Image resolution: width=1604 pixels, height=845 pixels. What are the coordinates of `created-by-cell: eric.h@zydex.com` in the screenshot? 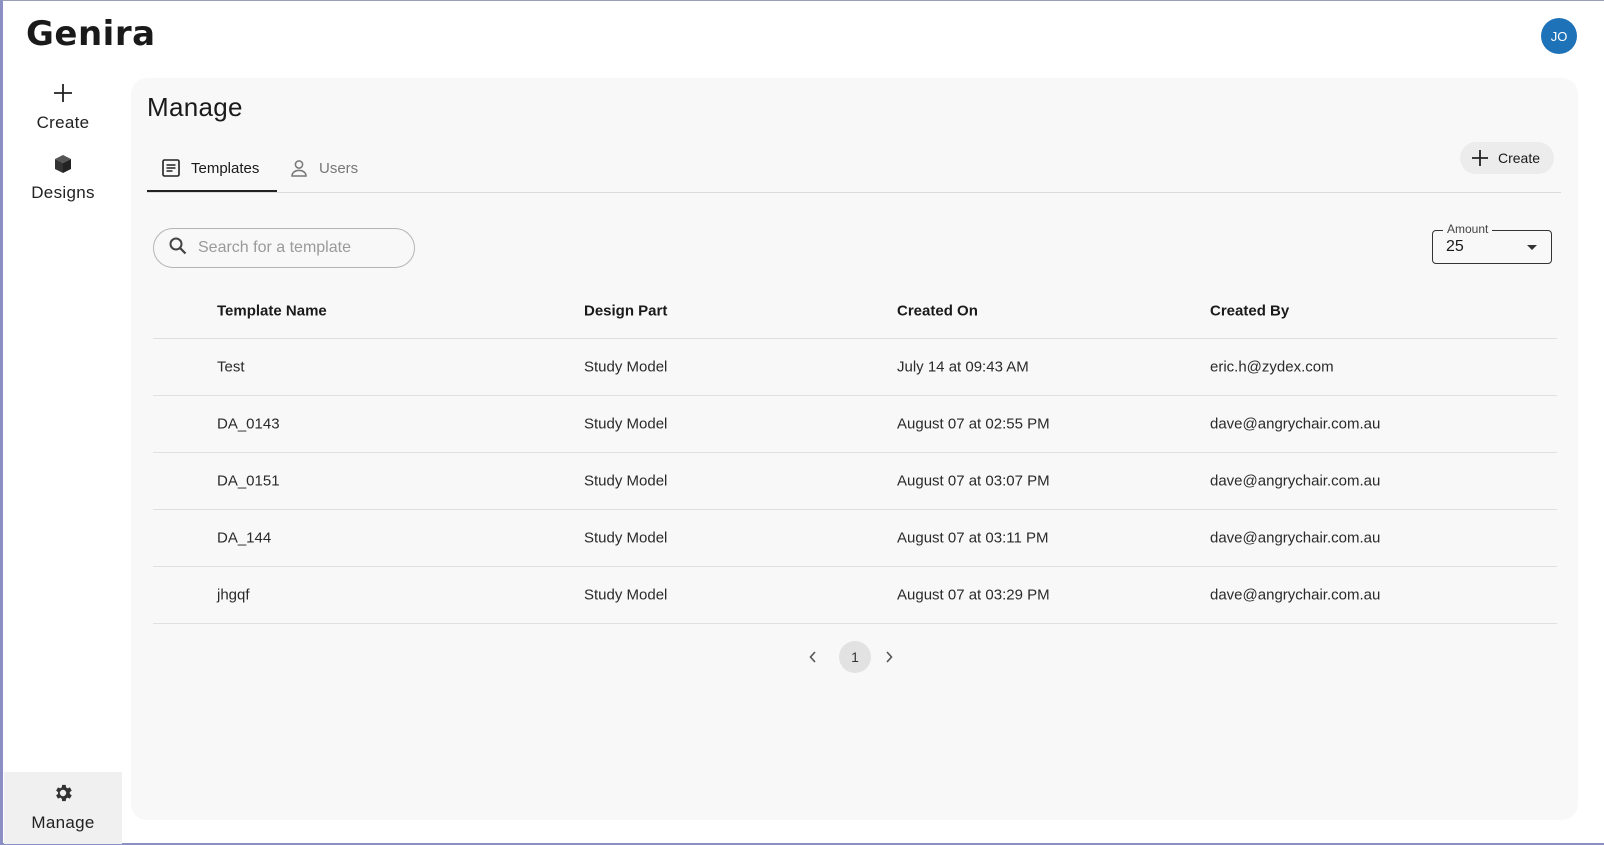 It's located at (1272, 367).